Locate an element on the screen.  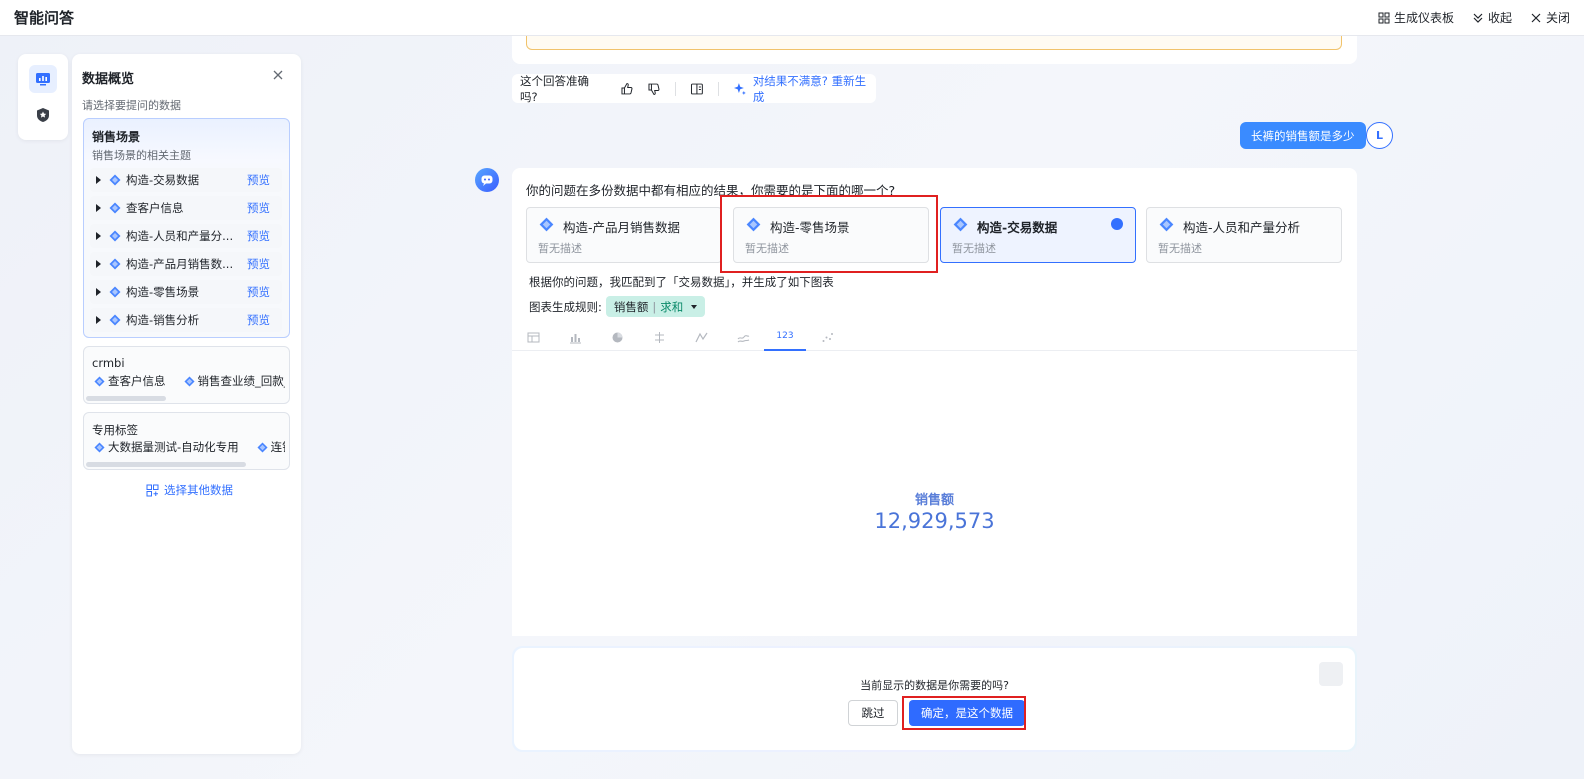
dataset-item: 构造-人员和产量分... 预览 is located at coordinates (186, 236).